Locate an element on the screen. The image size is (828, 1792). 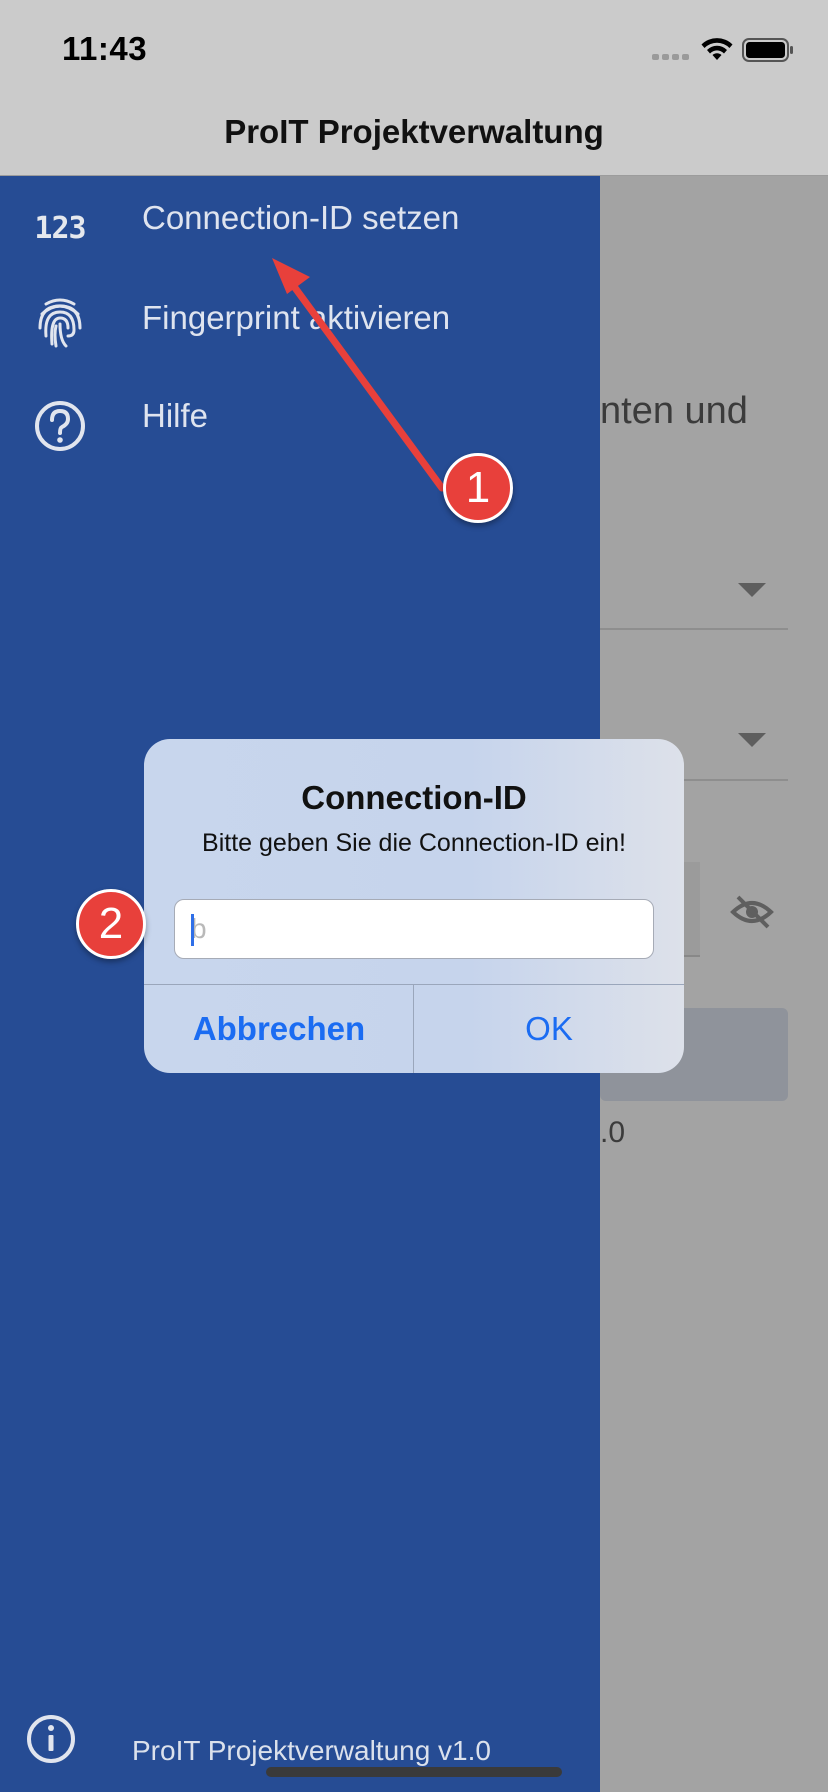
help-icon is located at coordinates (60, 426).